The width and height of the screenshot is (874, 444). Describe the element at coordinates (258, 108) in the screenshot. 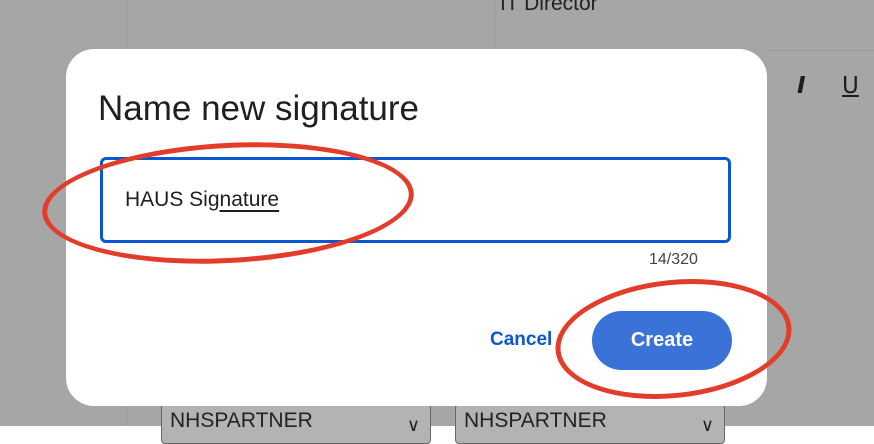

I see `dialog-title: Name new signature` at that location.